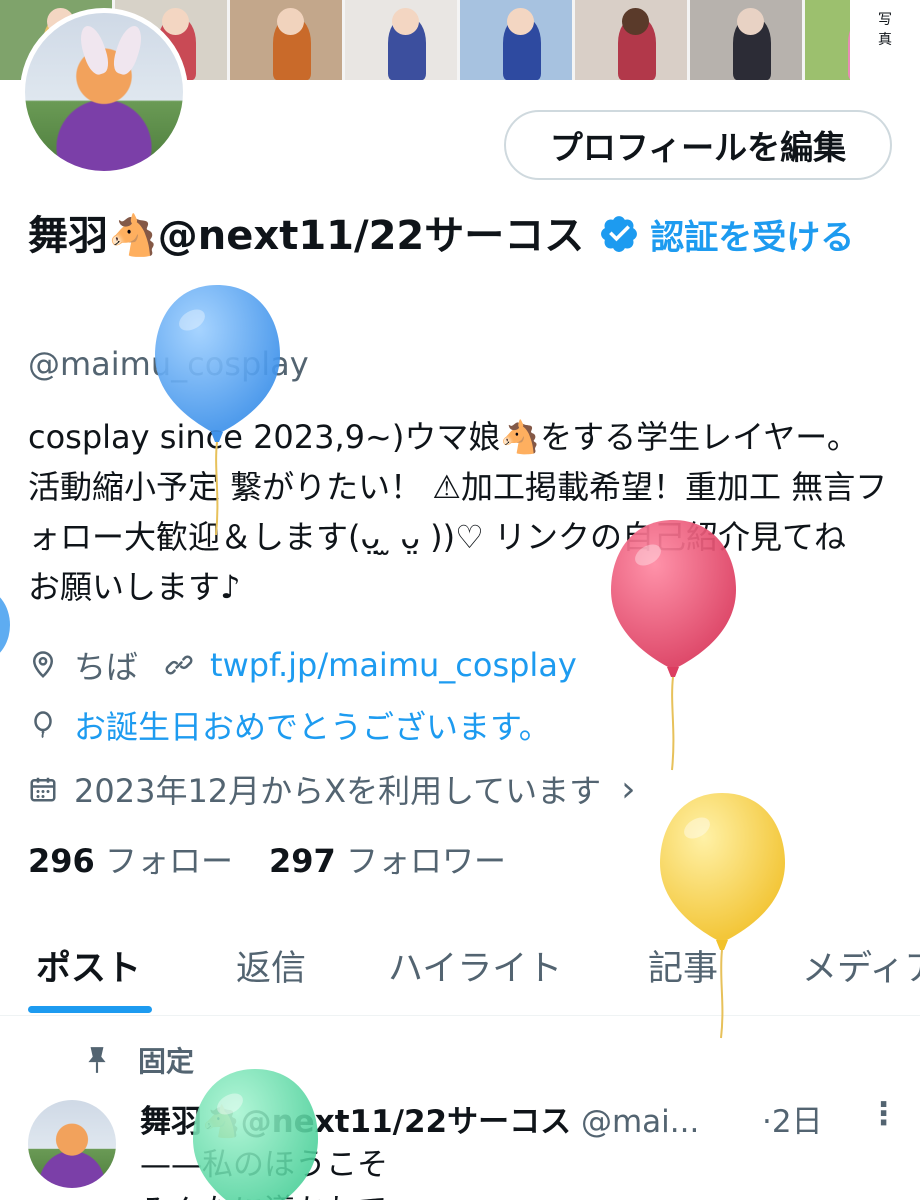 The height and width of the screenshot is (1200, 920). I want to click on profile-meta-location-link: ちば twpf.jp/maimu_cosplay, so click(302, 665).